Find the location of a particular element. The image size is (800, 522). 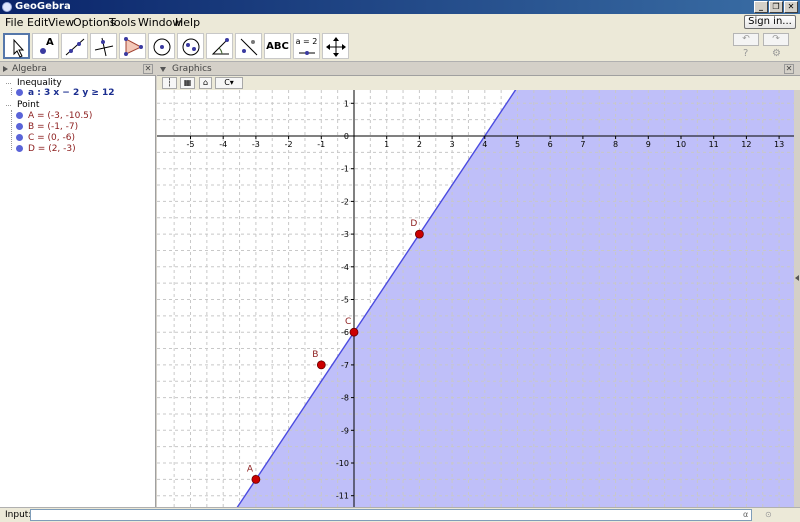

x-tick-label: -3 is located at coordinates (256, 144).